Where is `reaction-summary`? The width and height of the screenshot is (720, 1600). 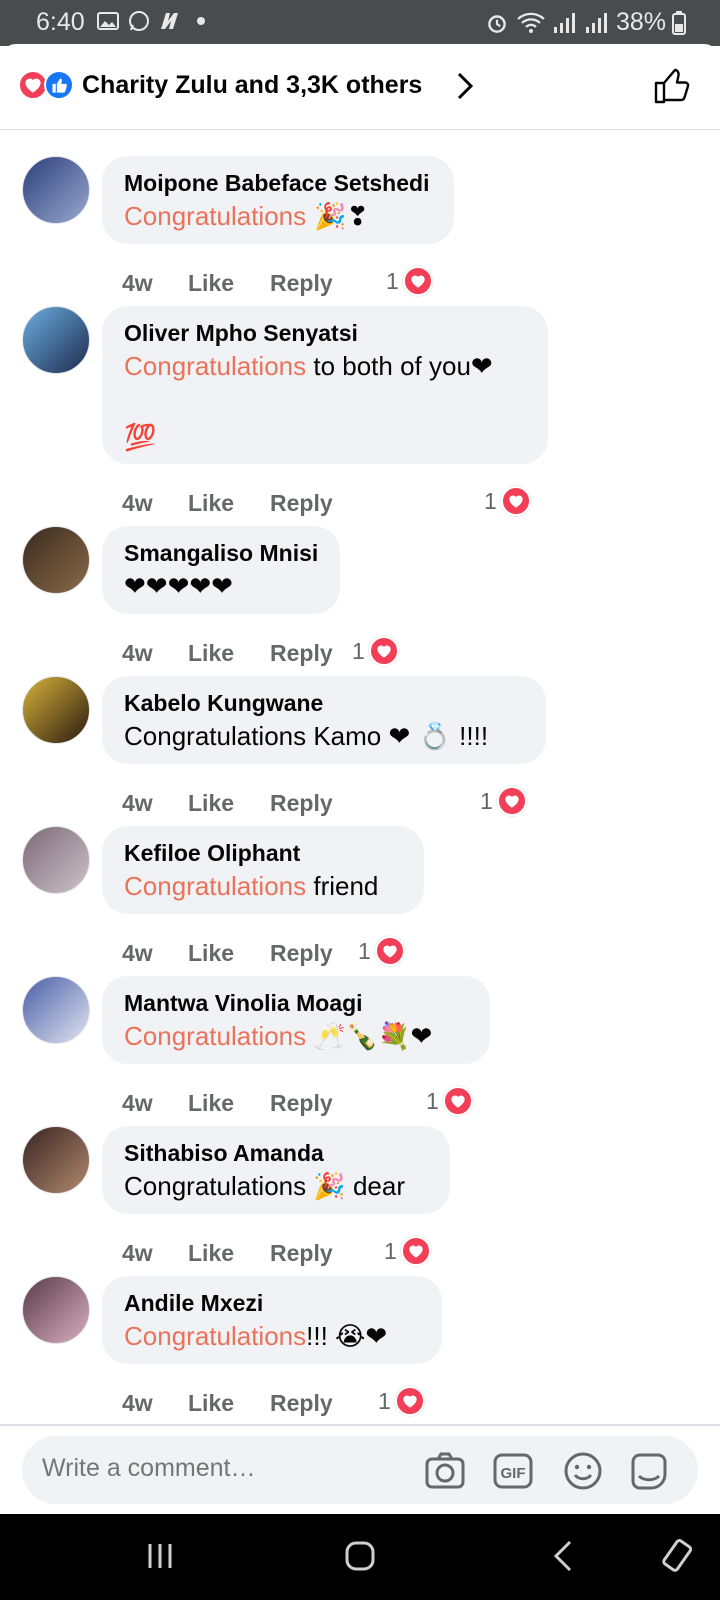 reaction-summary is located at coordinates (47, 85).